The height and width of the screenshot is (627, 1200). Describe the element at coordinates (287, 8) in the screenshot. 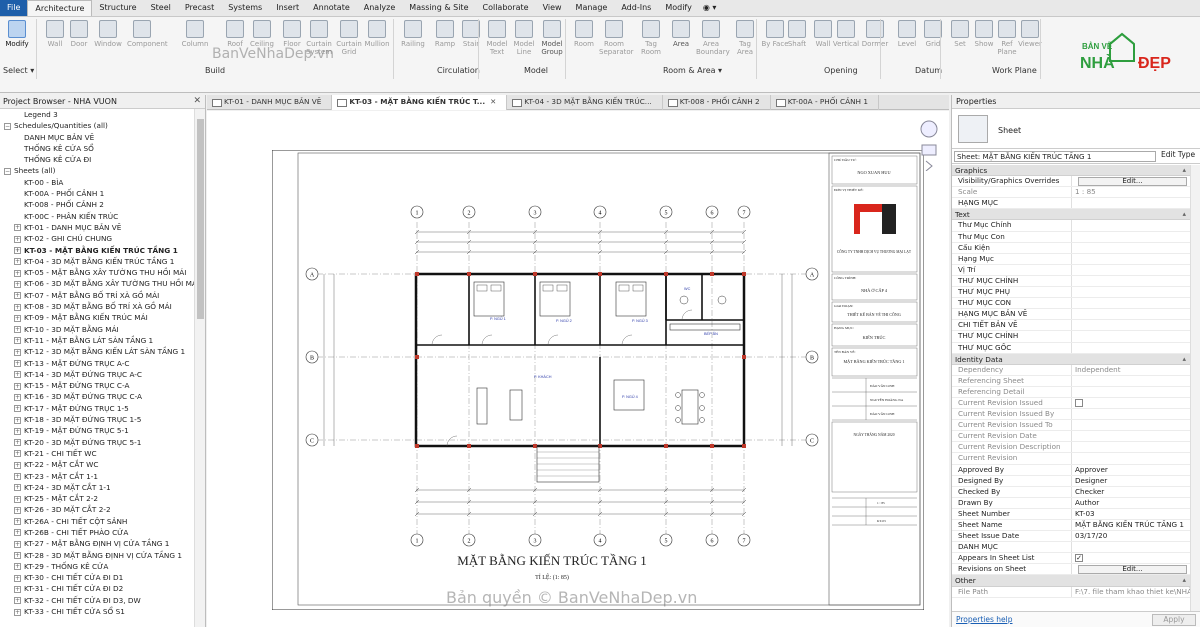

I see `ribbon-tab-insert: Insert` at that location.